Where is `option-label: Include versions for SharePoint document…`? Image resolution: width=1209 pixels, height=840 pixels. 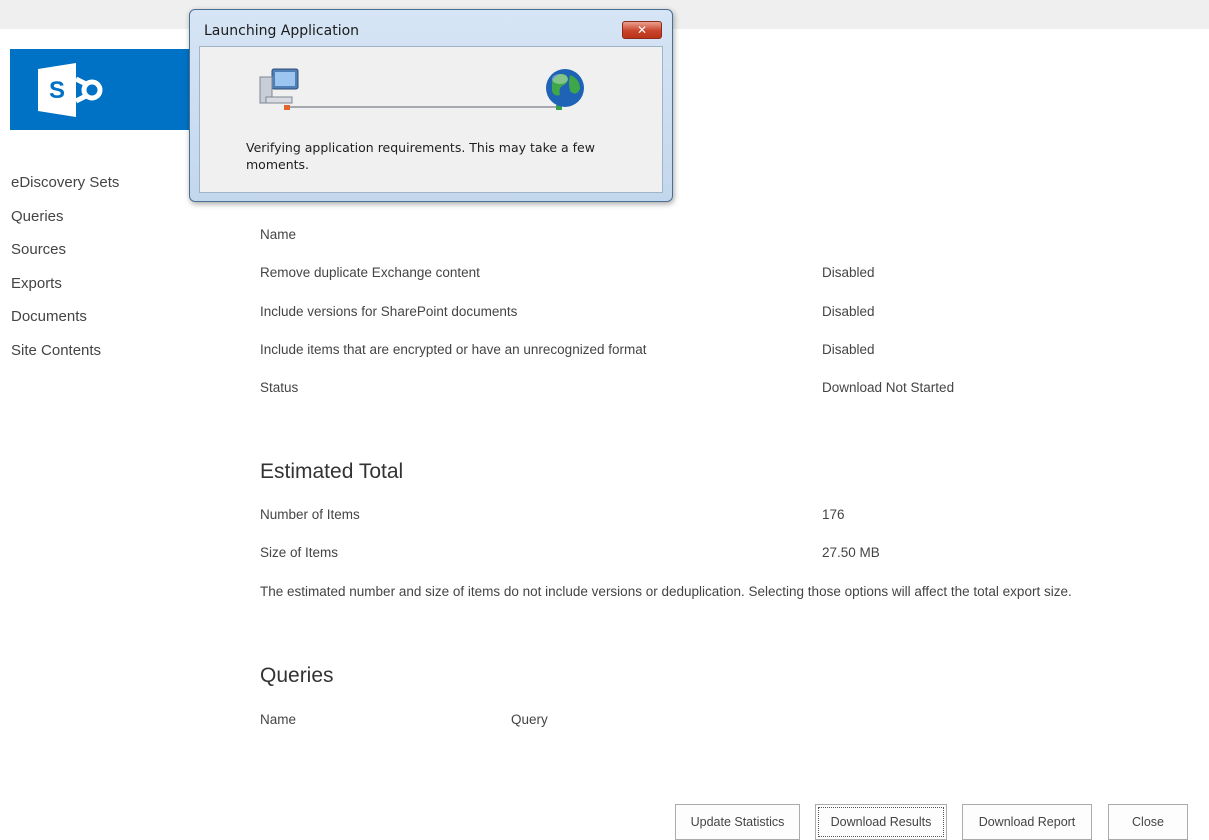
option-label: Include versions for SharePoint document… is located at coordinates (389, 311).